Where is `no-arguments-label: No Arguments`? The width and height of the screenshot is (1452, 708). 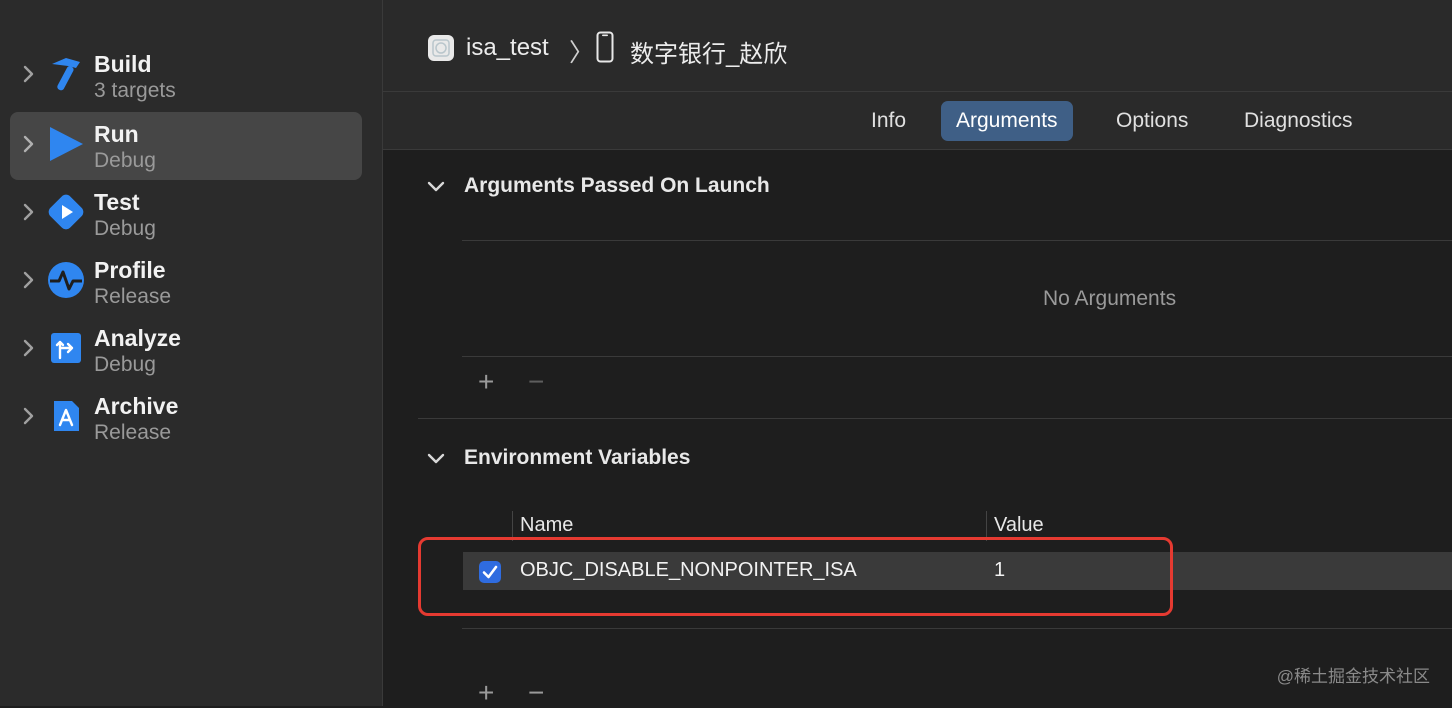
no-arguments-label: No Arguments is located at coordinates (1110, 298).